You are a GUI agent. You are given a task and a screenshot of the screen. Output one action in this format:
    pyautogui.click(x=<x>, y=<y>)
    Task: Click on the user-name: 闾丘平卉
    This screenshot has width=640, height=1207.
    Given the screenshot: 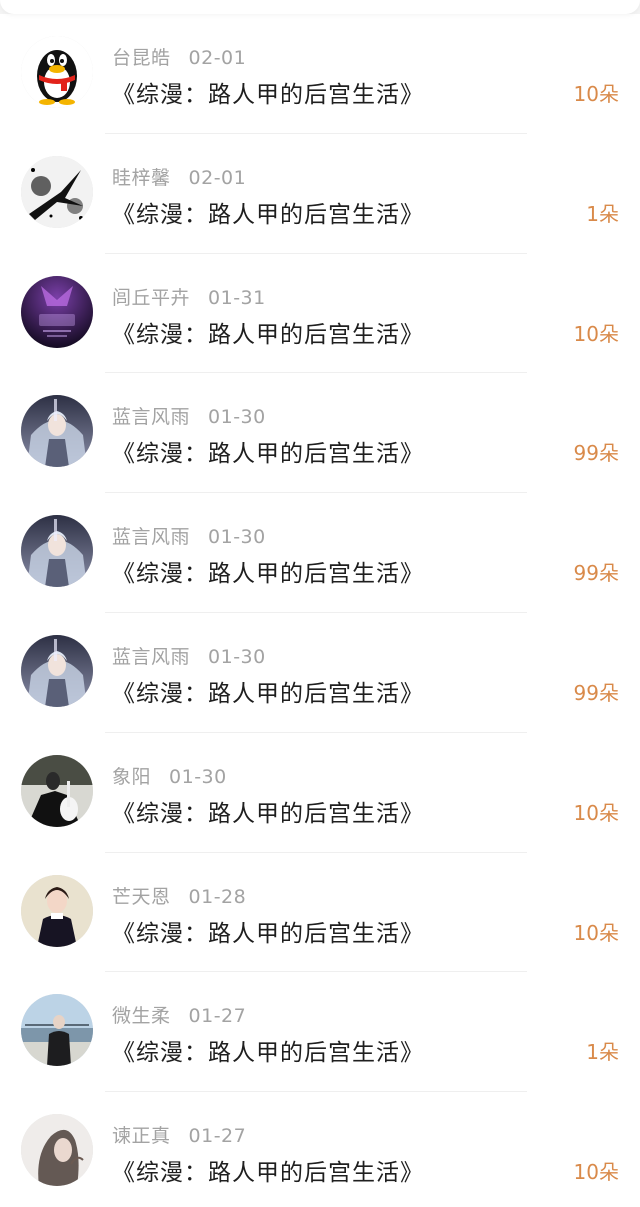 What is the action you would take?
    pyautogui.click(x=151, y=298)
    